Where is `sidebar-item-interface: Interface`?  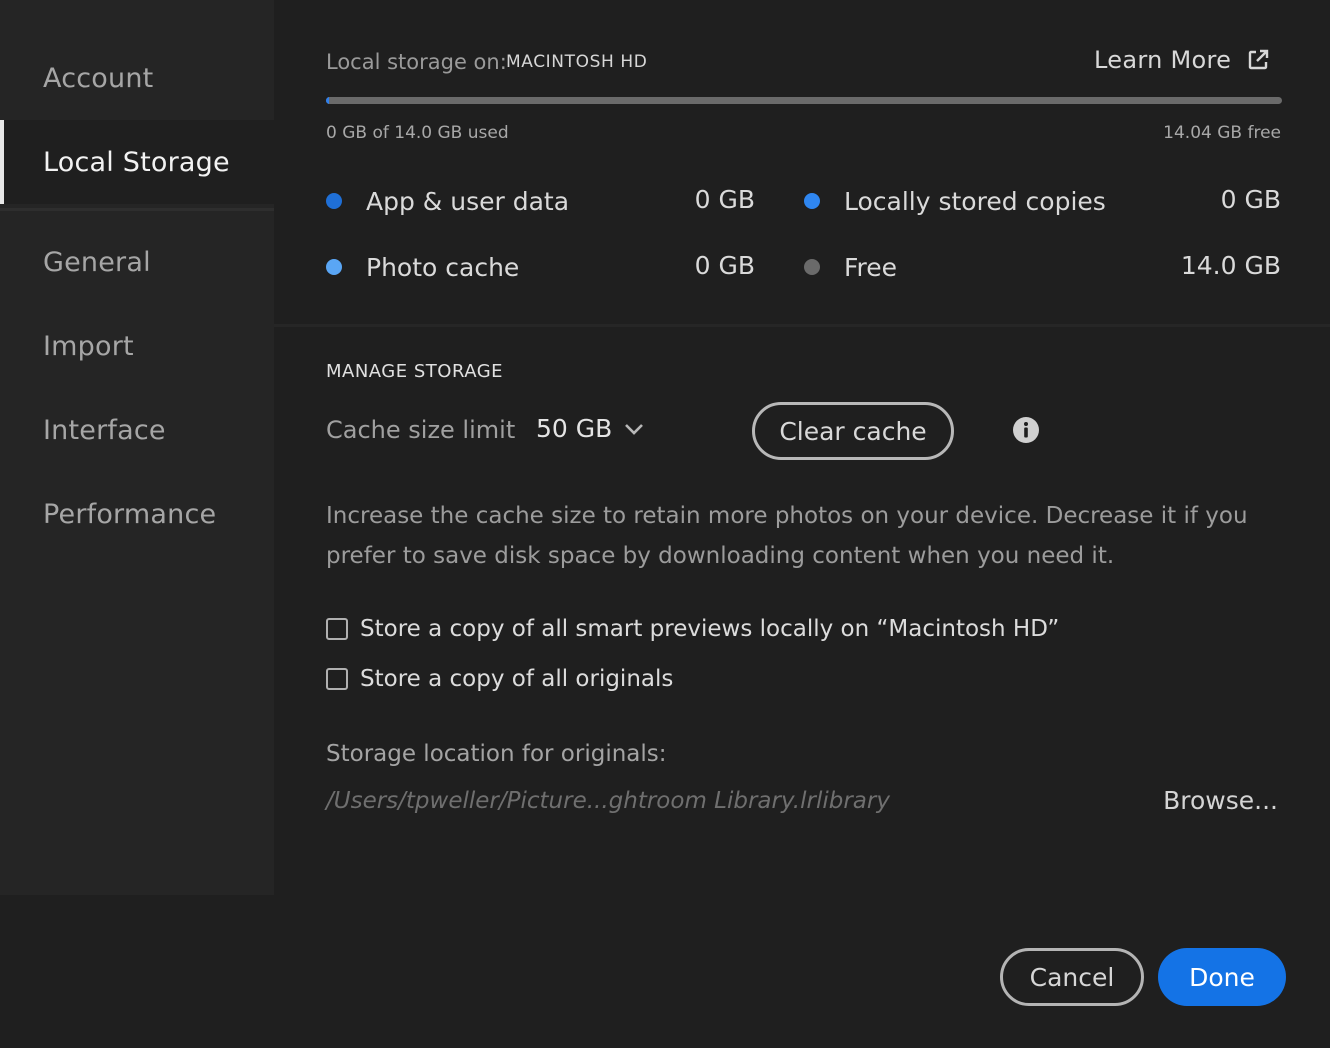
sidebar-item-interface: Interface is located at coordinates (137, 430).